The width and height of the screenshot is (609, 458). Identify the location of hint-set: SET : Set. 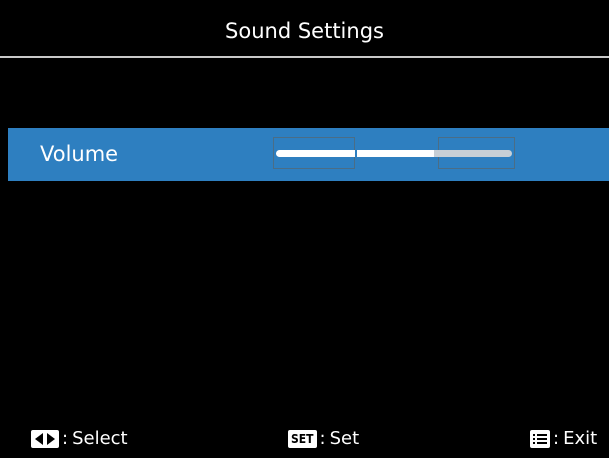
(323, 439).